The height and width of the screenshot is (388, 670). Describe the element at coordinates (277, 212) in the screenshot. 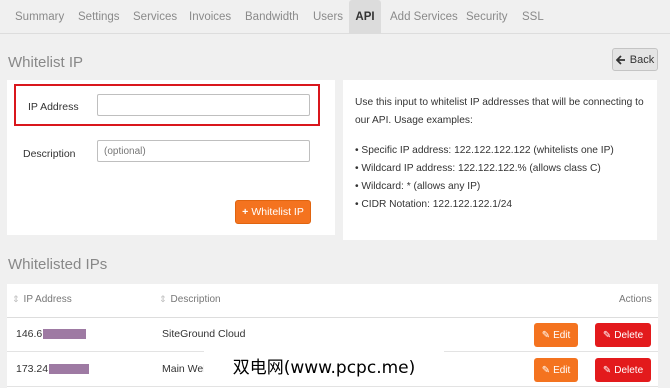

I see `whitelist-ip-button-label: Whitelist IP` at that location.